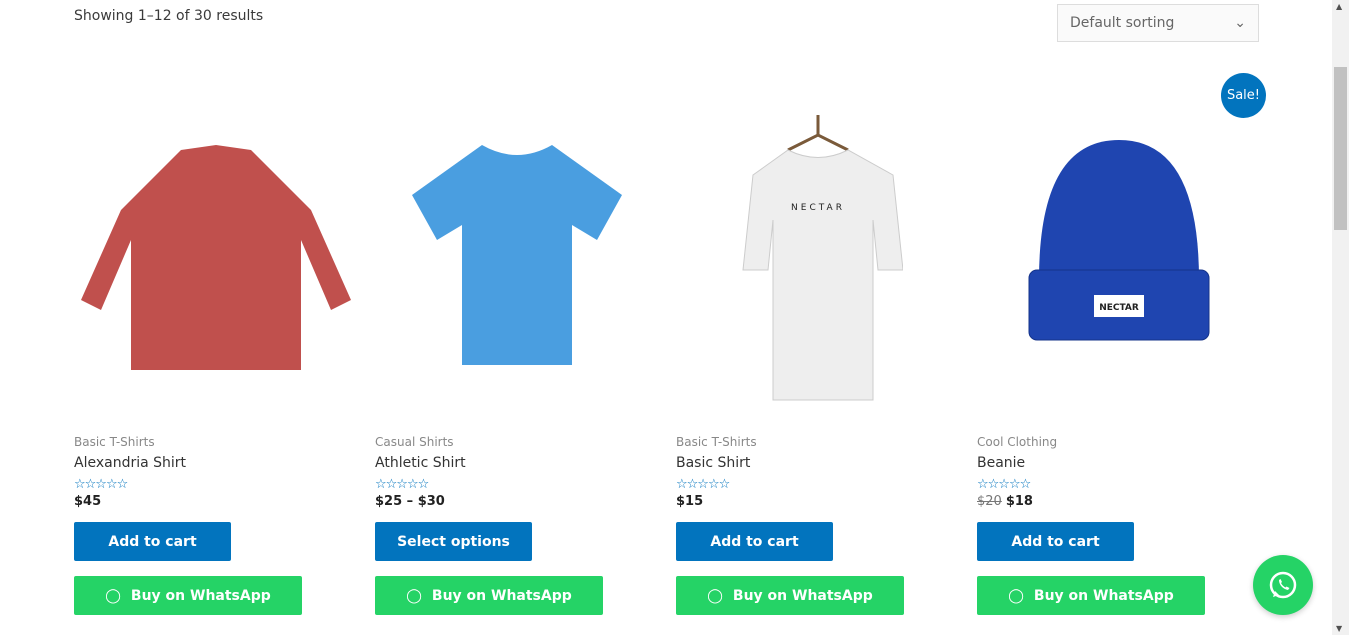 This screenshot has height=635, width=1349. Describe the element at coordinates (516, 442) in the screenshot. I see `product-category: Casual Shirts` at that location.